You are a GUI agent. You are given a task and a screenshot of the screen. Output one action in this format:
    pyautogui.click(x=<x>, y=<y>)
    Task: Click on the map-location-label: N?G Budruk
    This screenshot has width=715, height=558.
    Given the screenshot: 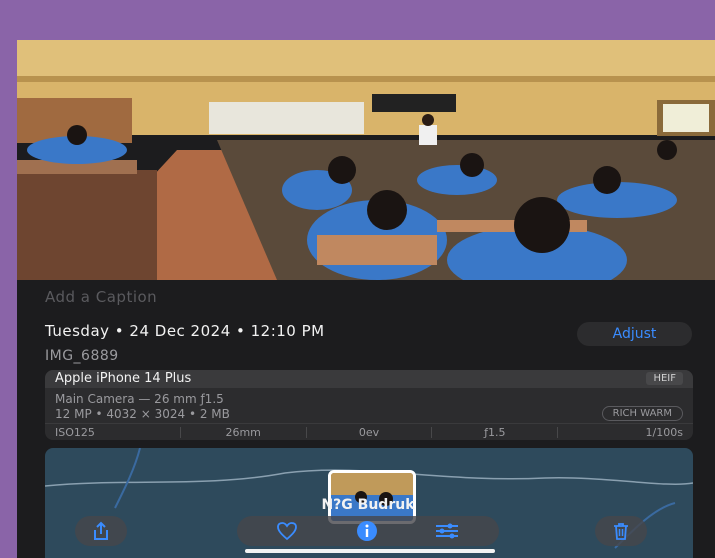 What is the action you would take?
    pyautogui.click(x=368, y=505)
    